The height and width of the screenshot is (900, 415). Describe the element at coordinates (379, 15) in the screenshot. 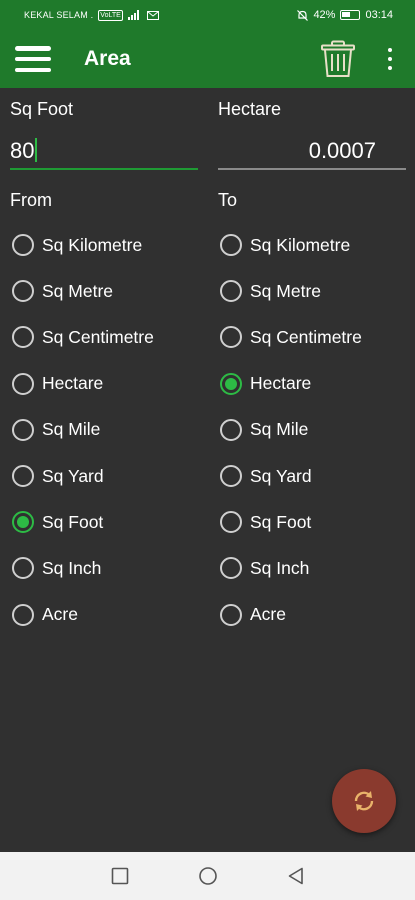

I see `clock: 03:14` at that location.